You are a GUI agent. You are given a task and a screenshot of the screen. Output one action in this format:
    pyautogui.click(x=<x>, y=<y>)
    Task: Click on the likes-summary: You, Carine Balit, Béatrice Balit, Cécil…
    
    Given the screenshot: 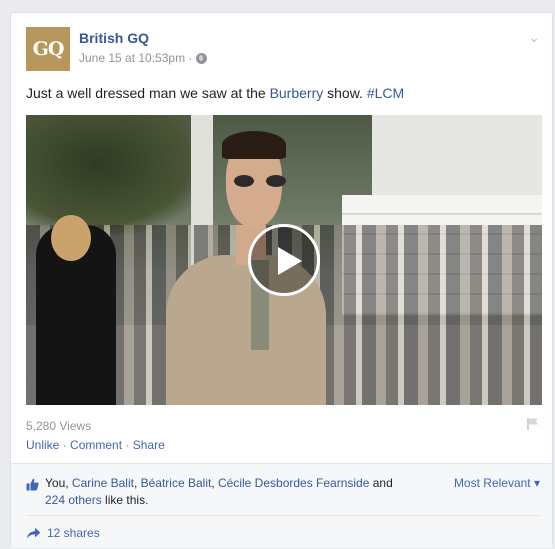 What is the action you would take?
    pyautogui.click(x=240, y=492)
    